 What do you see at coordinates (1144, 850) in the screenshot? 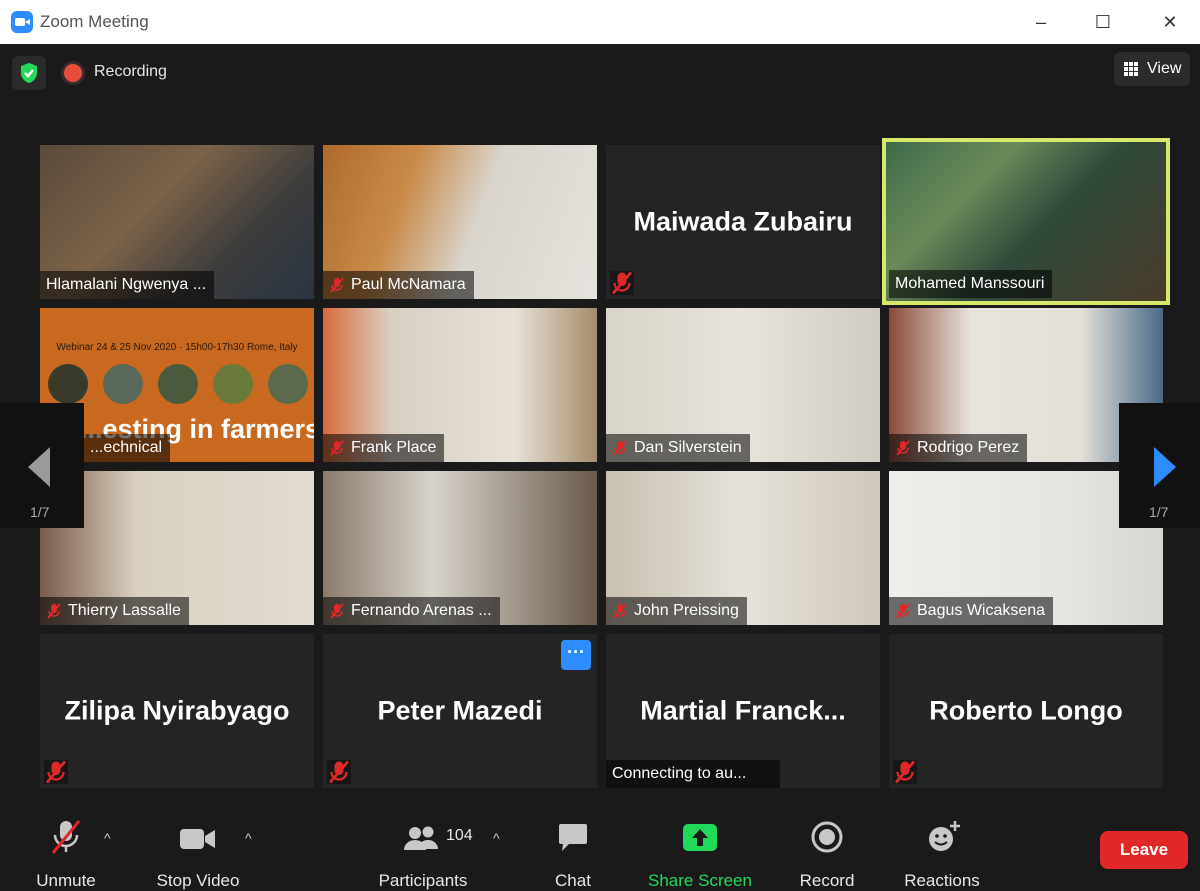
I see `leave-button: Leave` at bounding box center [1144, 850].